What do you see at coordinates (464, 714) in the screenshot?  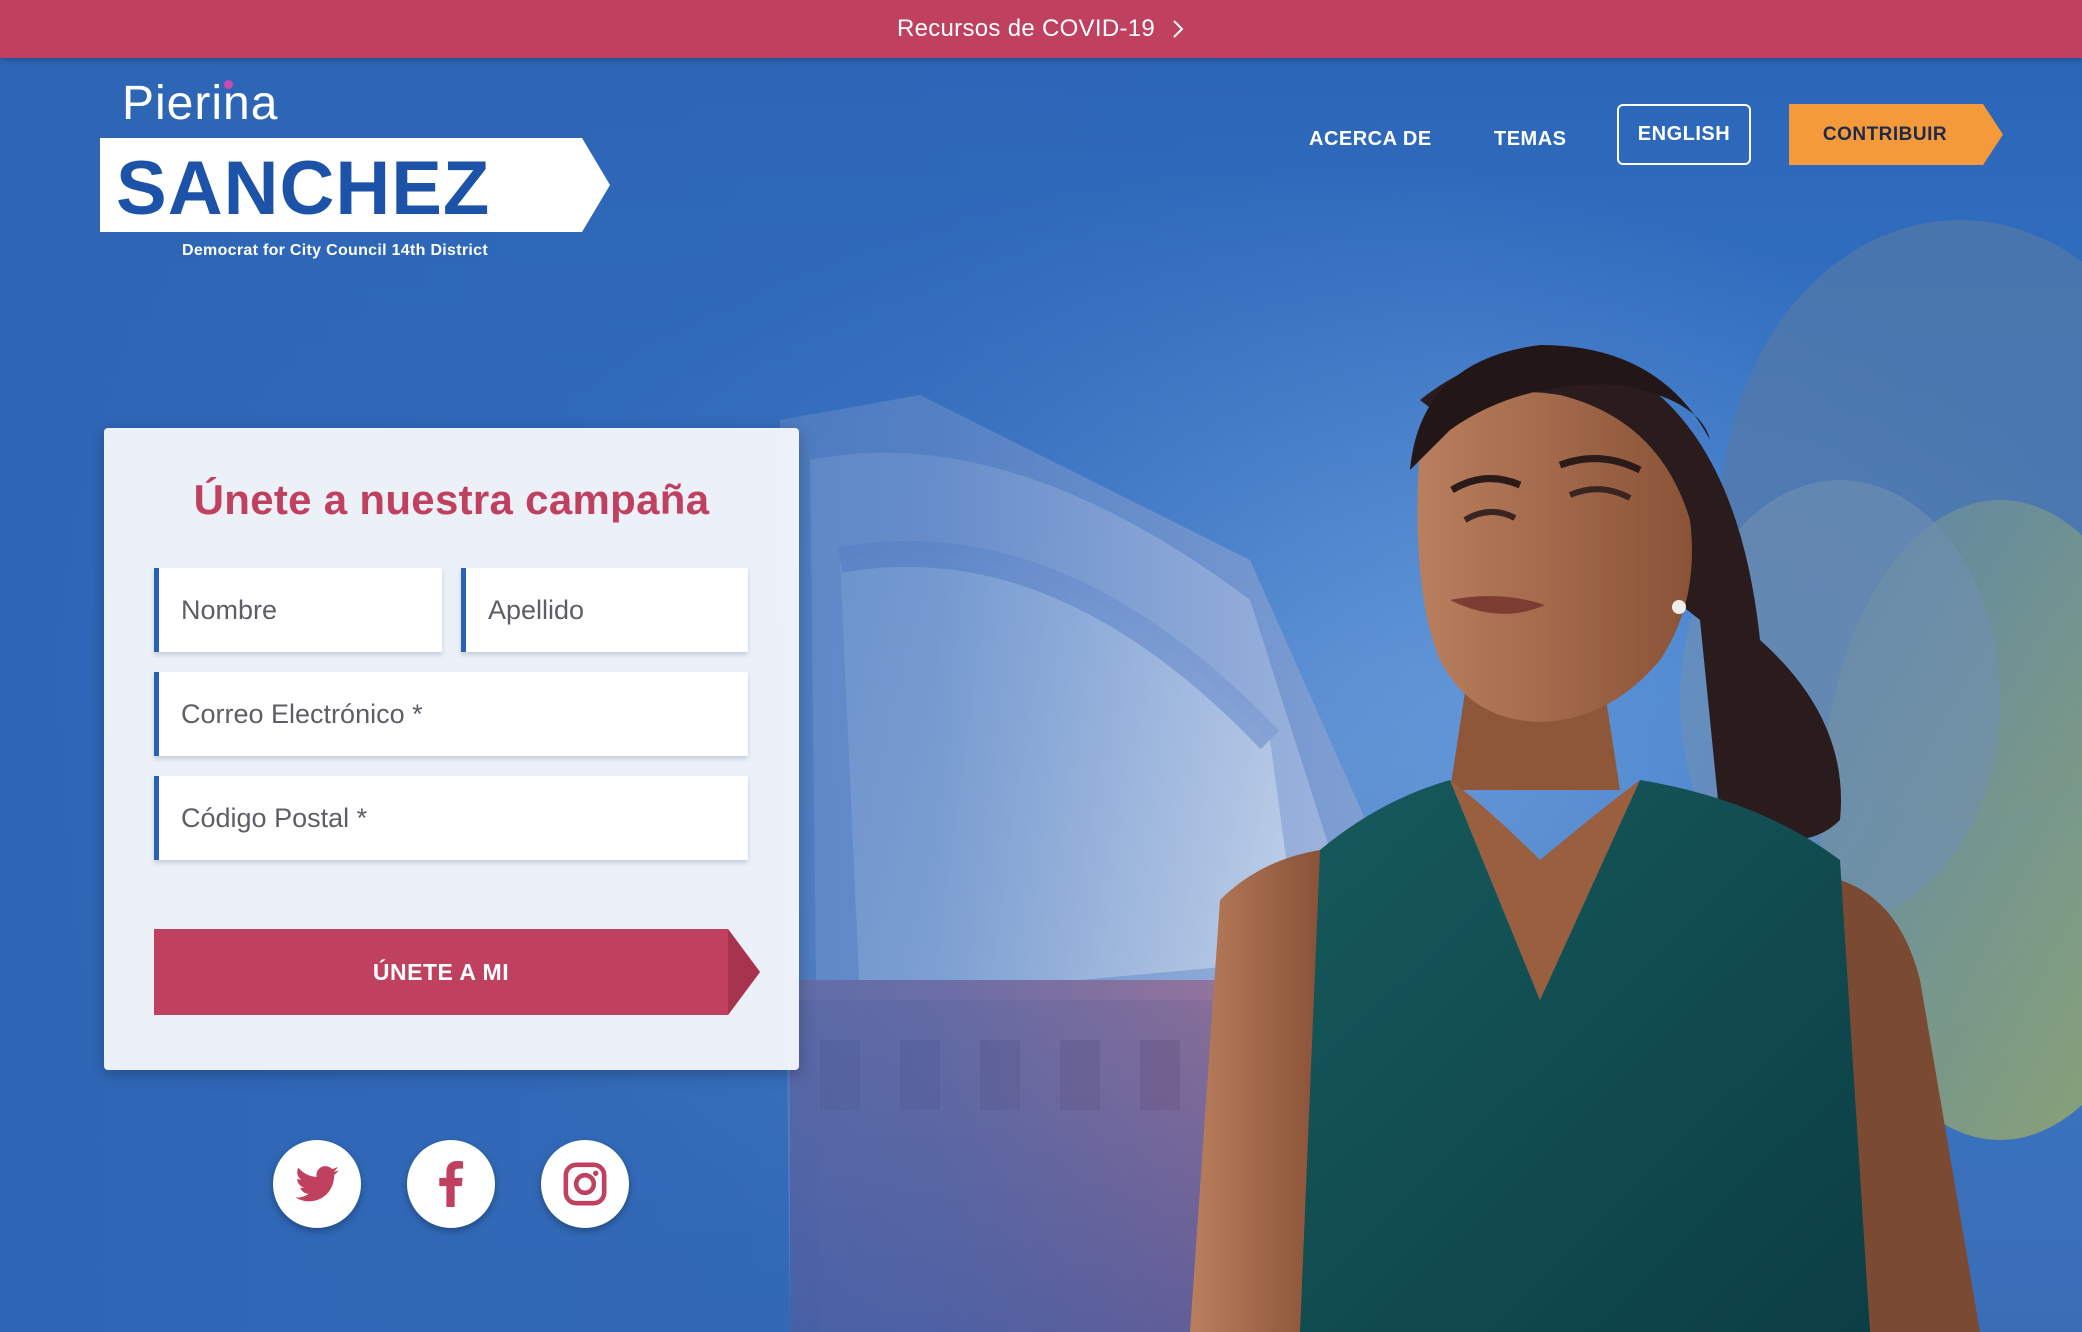 I see `email-input` at bounding box center [464, 714].